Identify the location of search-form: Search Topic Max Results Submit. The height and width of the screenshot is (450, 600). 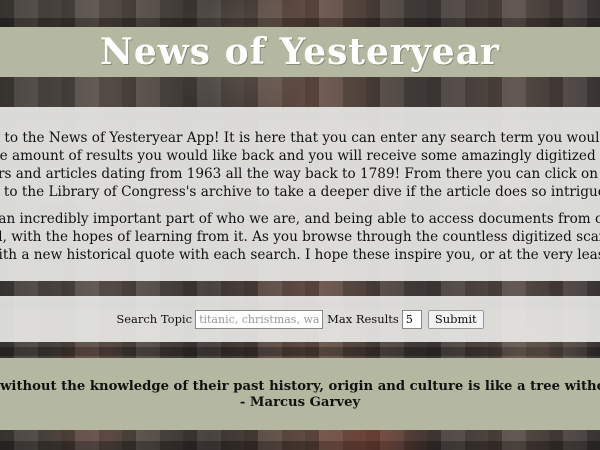
(300, 319).